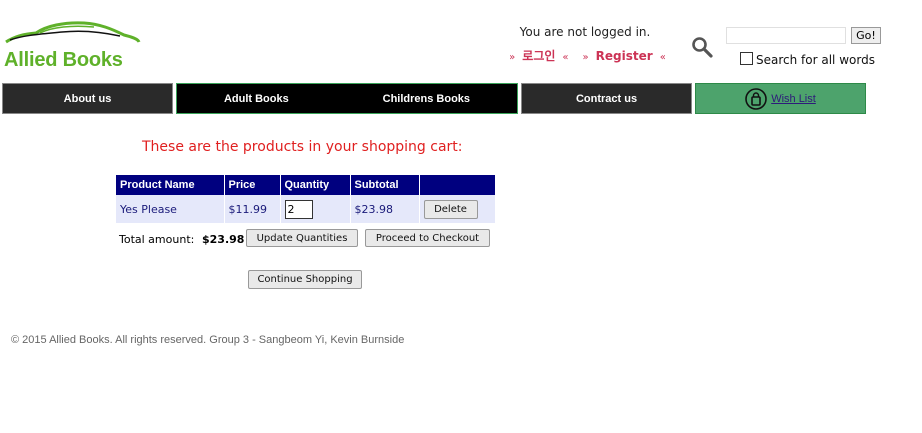 Image resolution: width=922 pixels, height=433 pixels. What do you see at coordinates (74, 45) in the screenshot?
I see `site-logo: Allied Books` at bounding box center [74, 45].